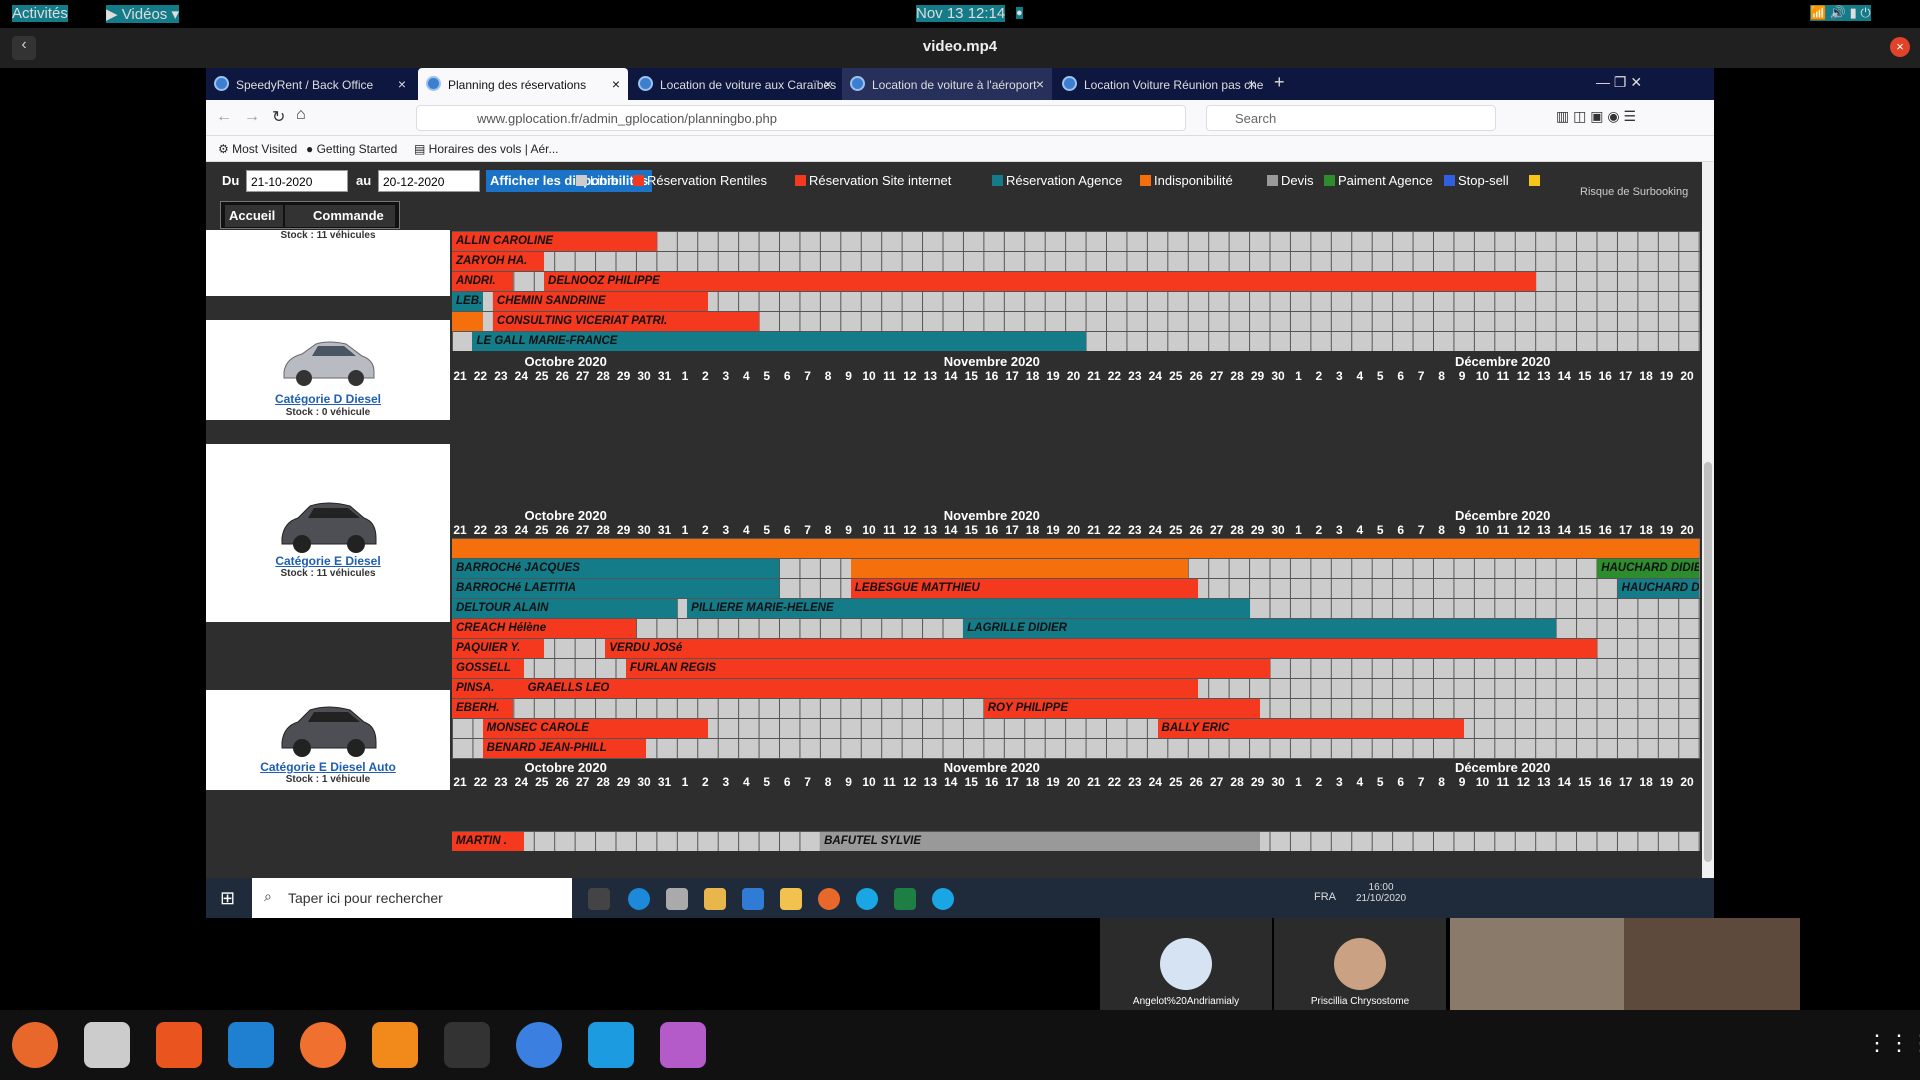  What do you see at coordinates (791, 899) in the screenshot?
I see `folder-icon` at bounding box center [791, 899].